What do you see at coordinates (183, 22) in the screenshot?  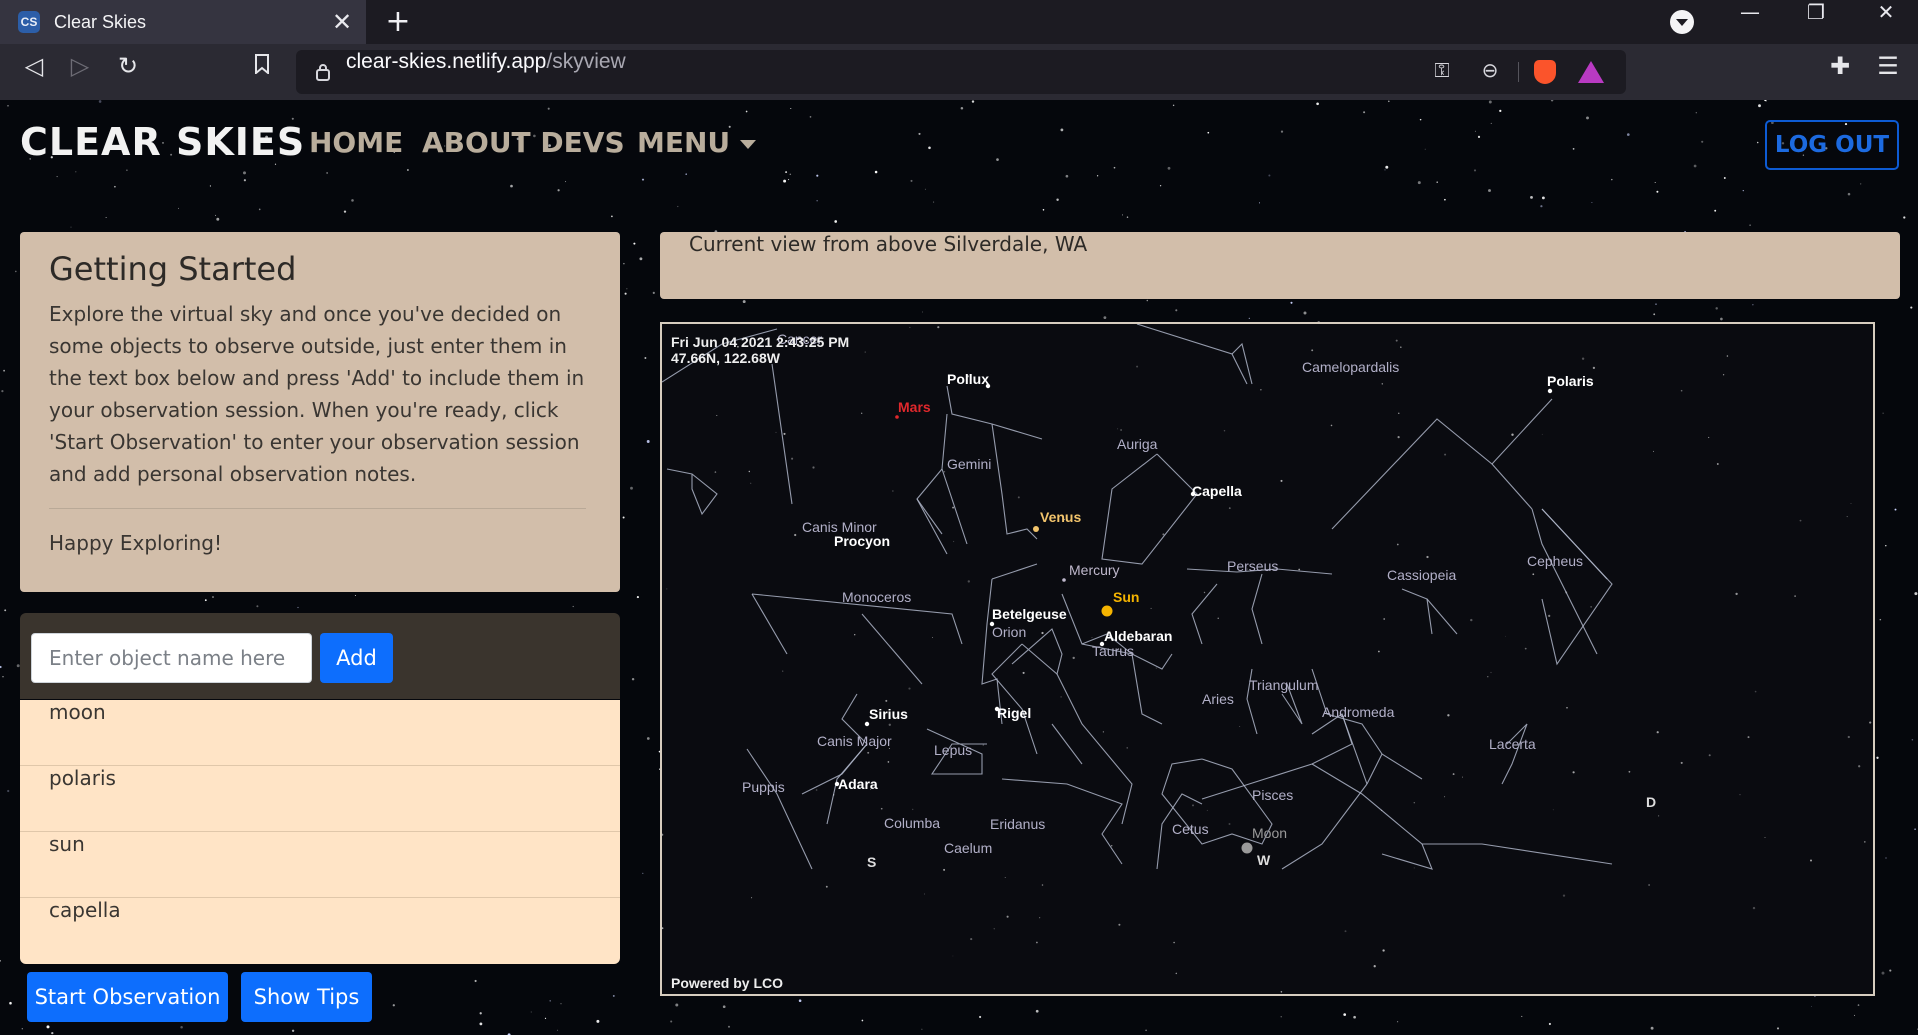 I see `browser-tab: CS Clear Skies ✕` at bounding box center [183, 22].